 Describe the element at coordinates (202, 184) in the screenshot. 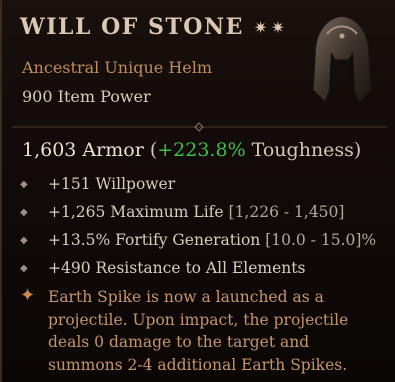

I see `affix-willpower: ◆ +151 Willpower` at that location.